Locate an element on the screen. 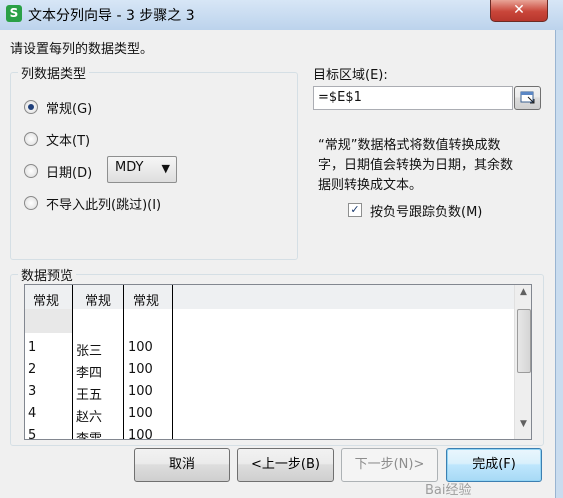 The width and height of the screenshot is (563, 498). preview-legend: 数据预览 is located at coordinates (47, 274).